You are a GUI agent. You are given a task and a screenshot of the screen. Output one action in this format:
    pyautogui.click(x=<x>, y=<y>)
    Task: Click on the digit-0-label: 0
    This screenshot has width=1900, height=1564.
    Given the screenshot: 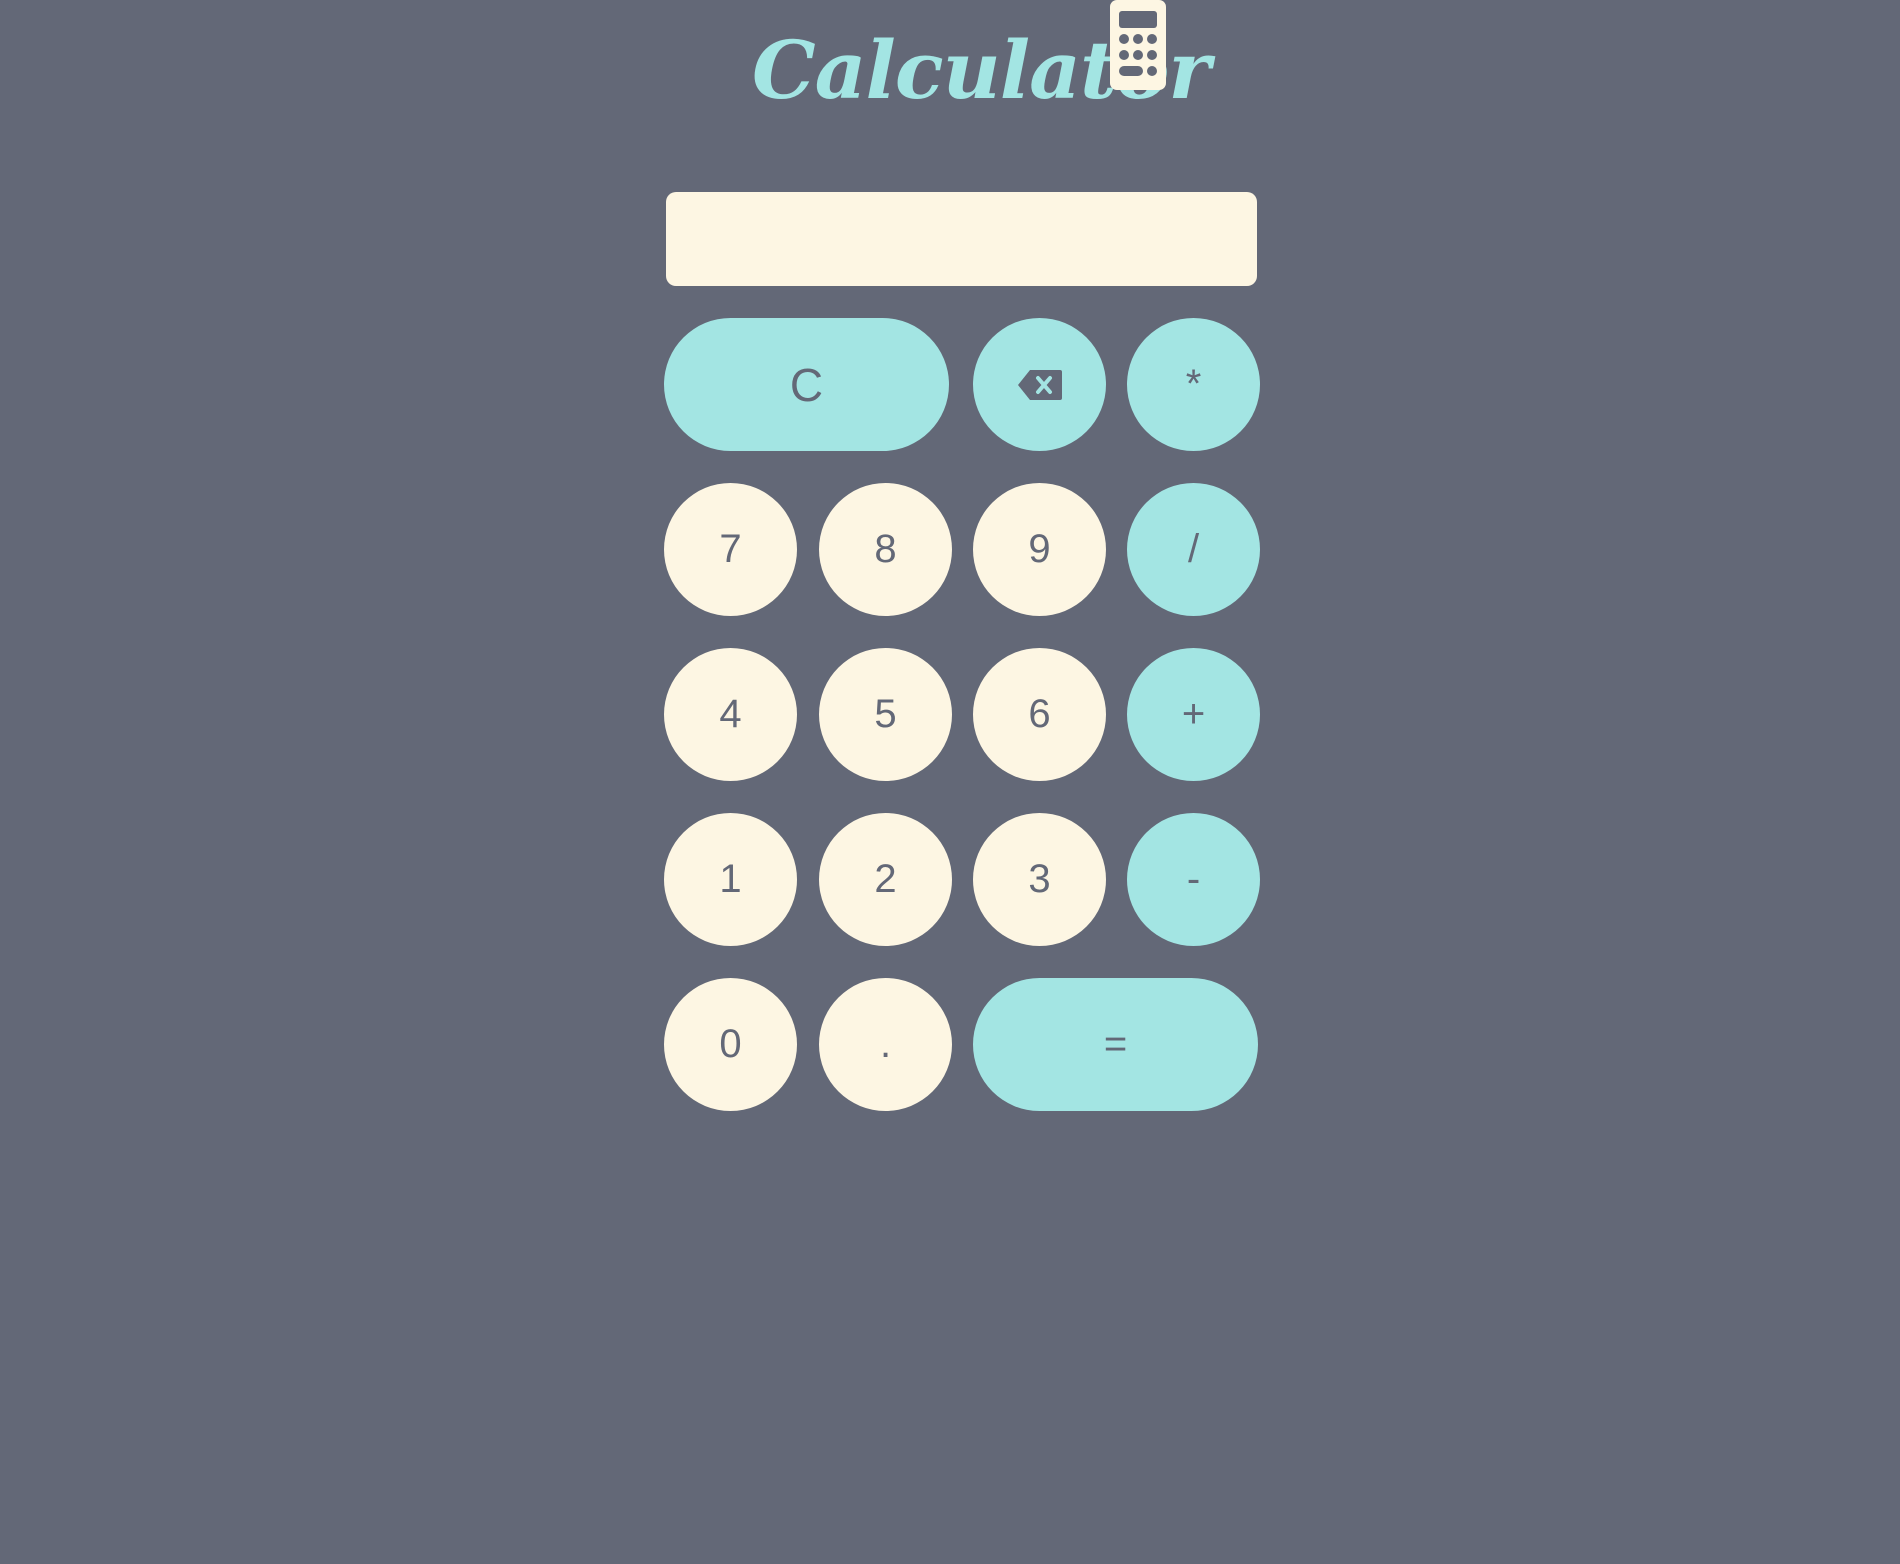 What is the action you would take?
    pyautogui.click(x=730, y=1044)
    